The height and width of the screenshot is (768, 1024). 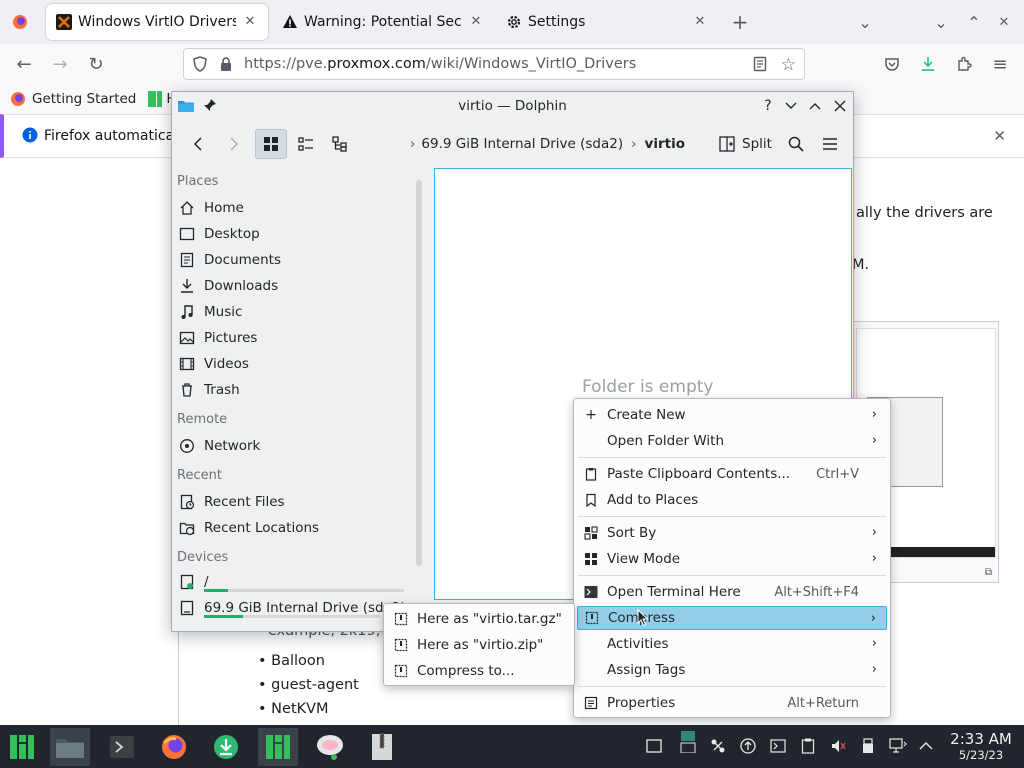 I want to click on window-title: virtio — Dolphin, so click(x=512, y=106).